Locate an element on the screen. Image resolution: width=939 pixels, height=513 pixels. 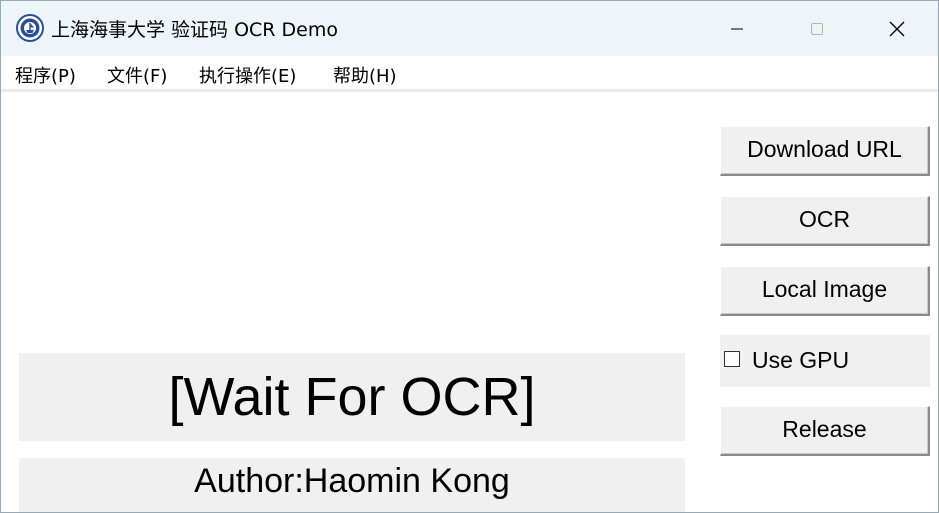
minimize-icon is located at coordinates (737, 28).